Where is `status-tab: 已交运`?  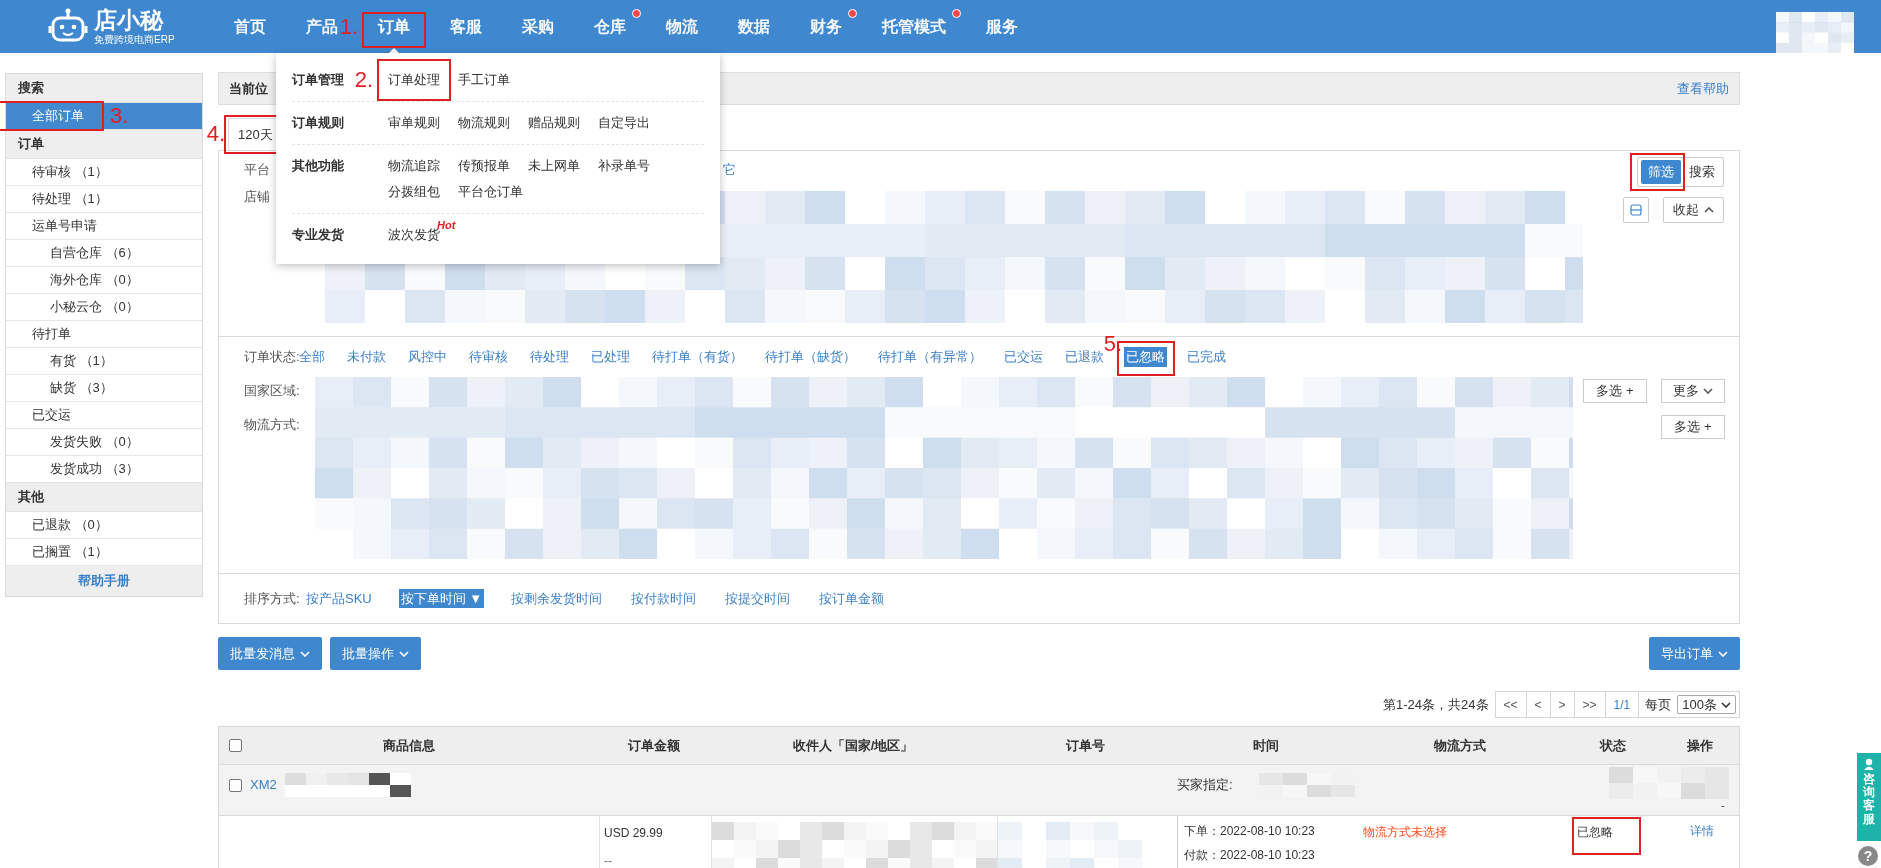
status-tab: 已交运 is located at coordinates (1023, 357).